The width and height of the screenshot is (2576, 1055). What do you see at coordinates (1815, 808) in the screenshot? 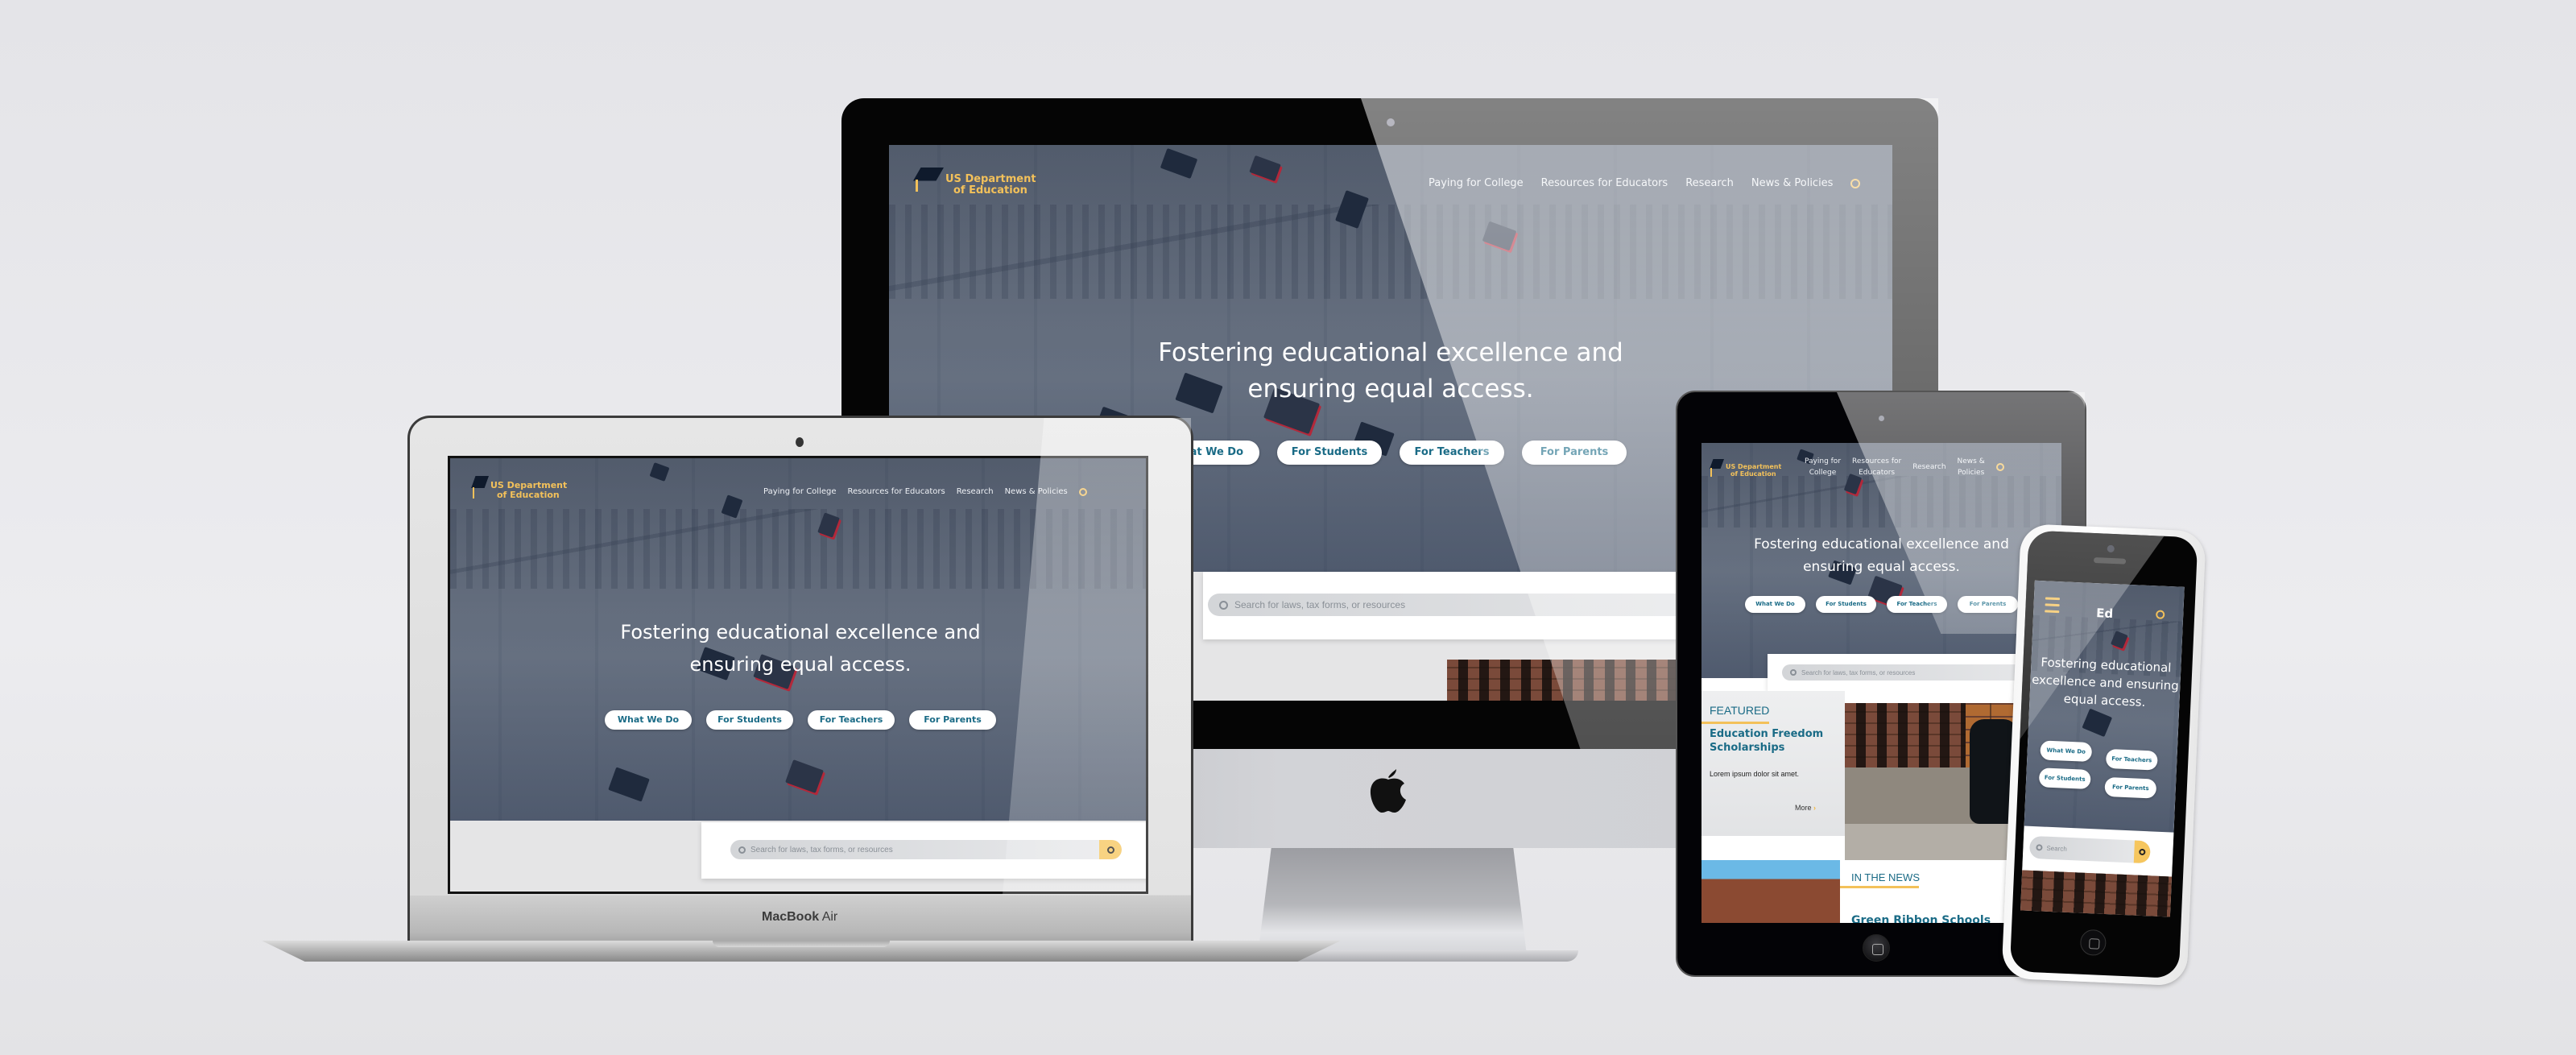
I see `chevron-right-icon: ›` at bounding box center [1815, 808].